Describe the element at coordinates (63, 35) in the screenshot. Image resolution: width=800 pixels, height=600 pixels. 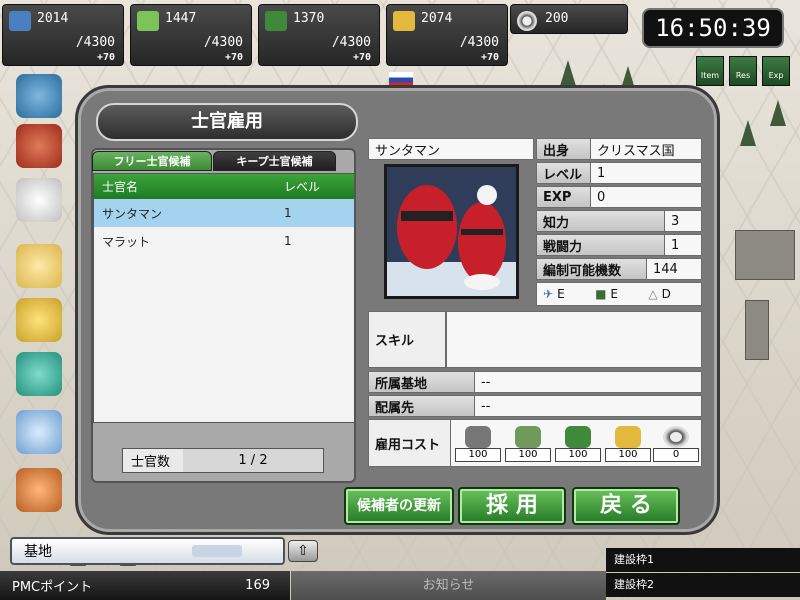
I see `resource-fuel: 2014 /4300 +70` at that location.